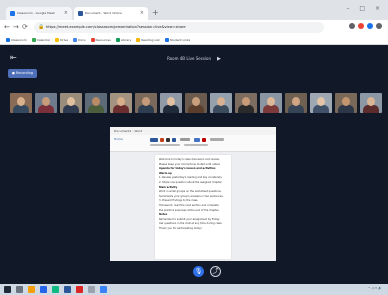  Describe the element at coordinates (193, 143) in the screenshot. I see `document-ribbon: Home` at that location.